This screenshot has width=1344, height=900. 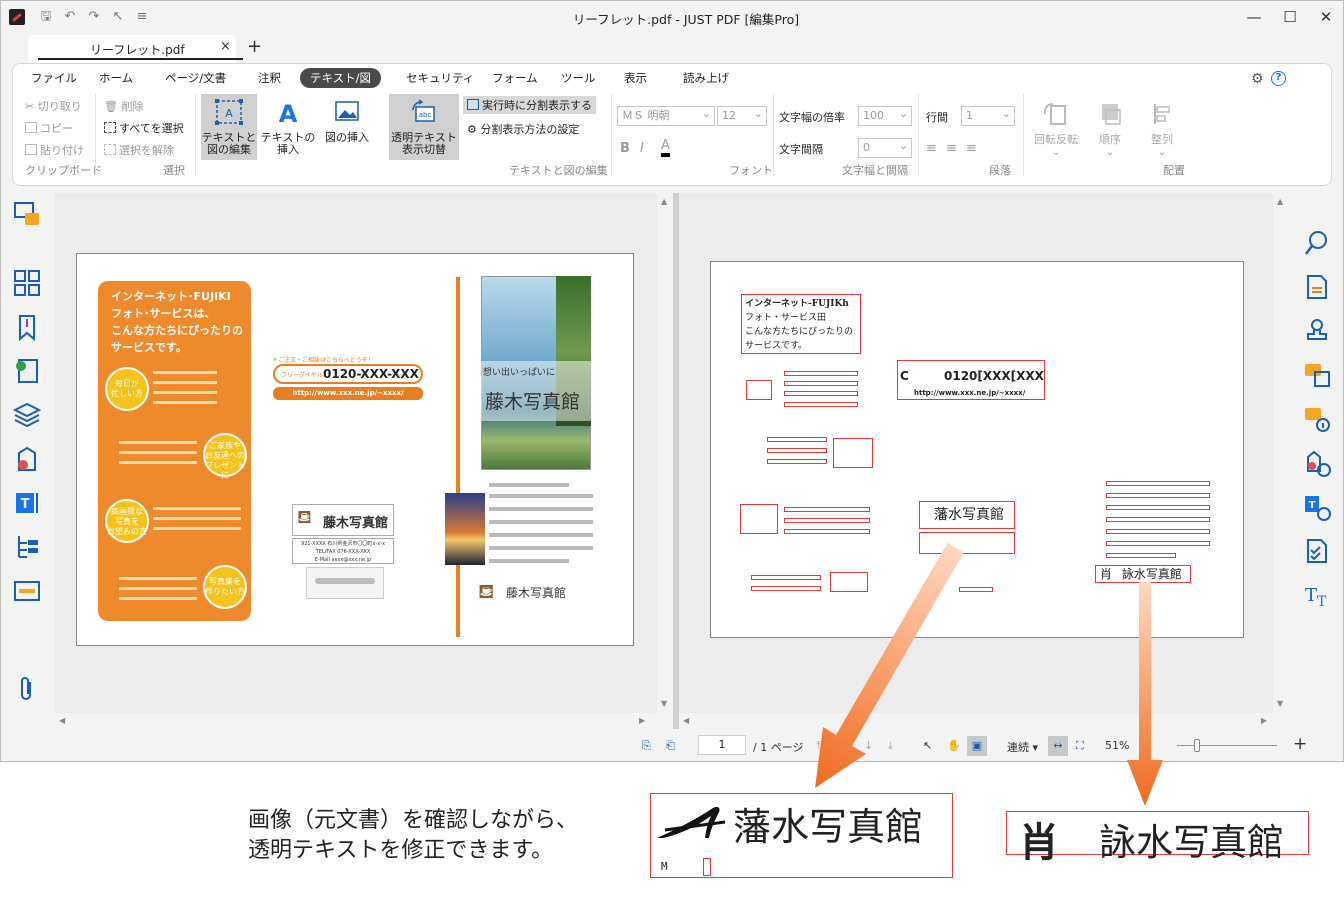 What do you see at coordinates (53, 106) in the screenshot?
I see `cut-button: ✂ 切り取り` at bounding box center [53, 106].